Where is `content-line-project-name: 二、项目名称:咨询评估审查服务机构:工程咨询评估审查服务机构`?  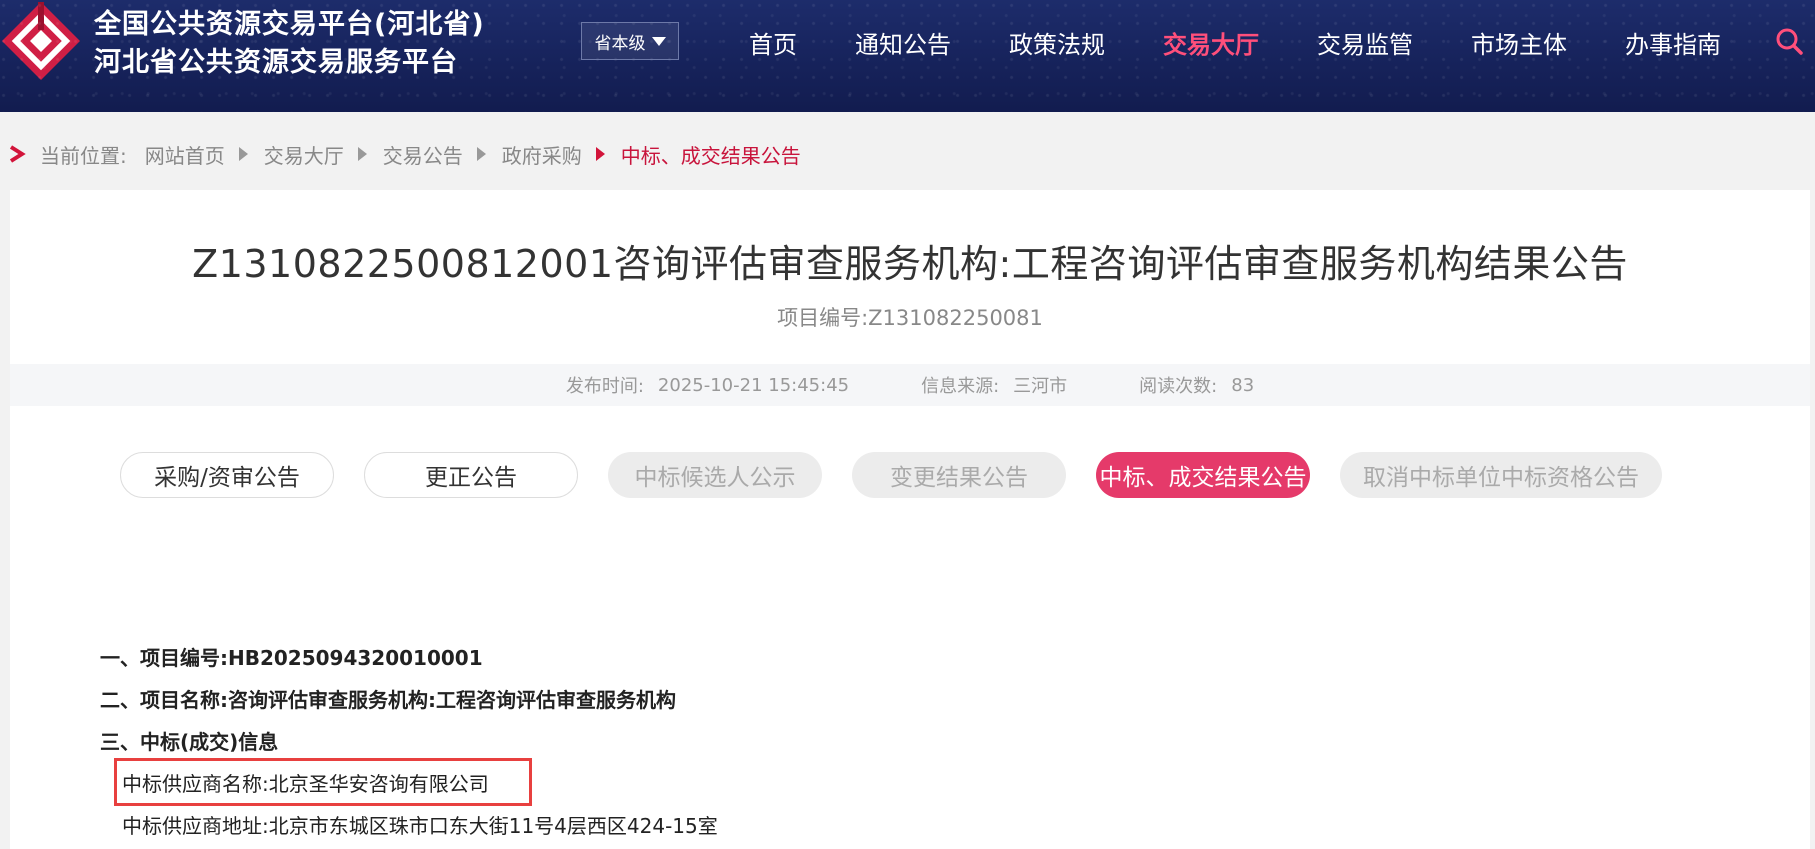
content-line-project-name: 二、项目名称:咨询评估审查服务机构:工程咨询评估审查服务机构 is located at coordinates (388, 700).